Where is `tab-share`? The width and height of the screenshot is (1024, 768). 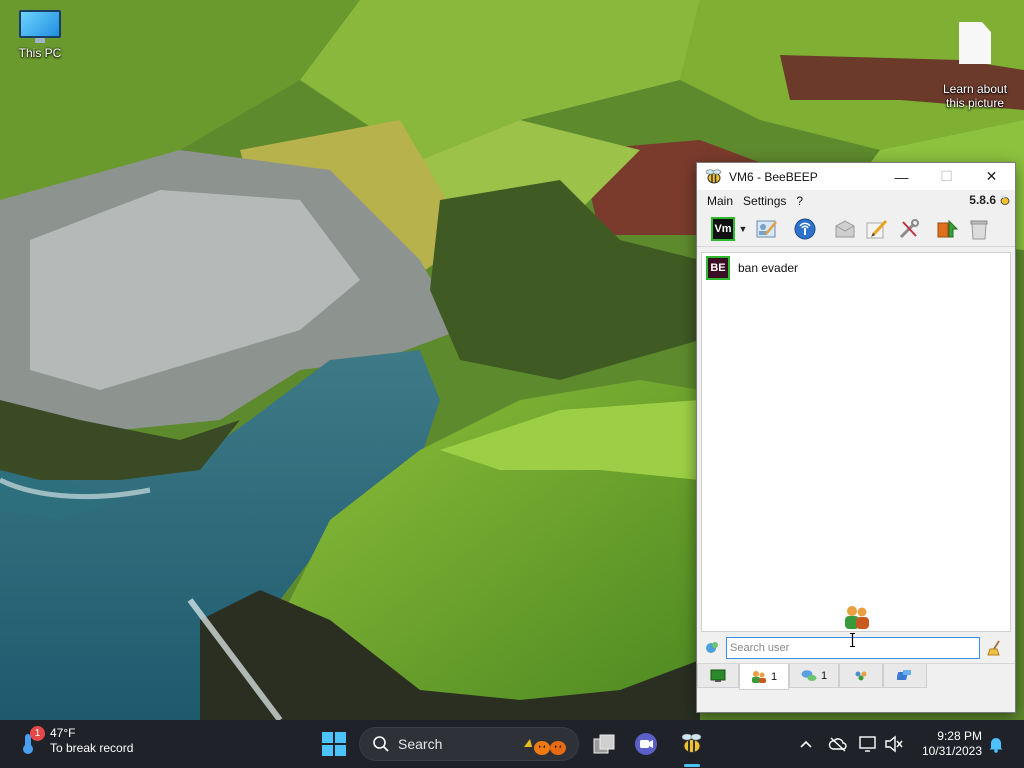
tab-share is located at coordinates (905, 676).